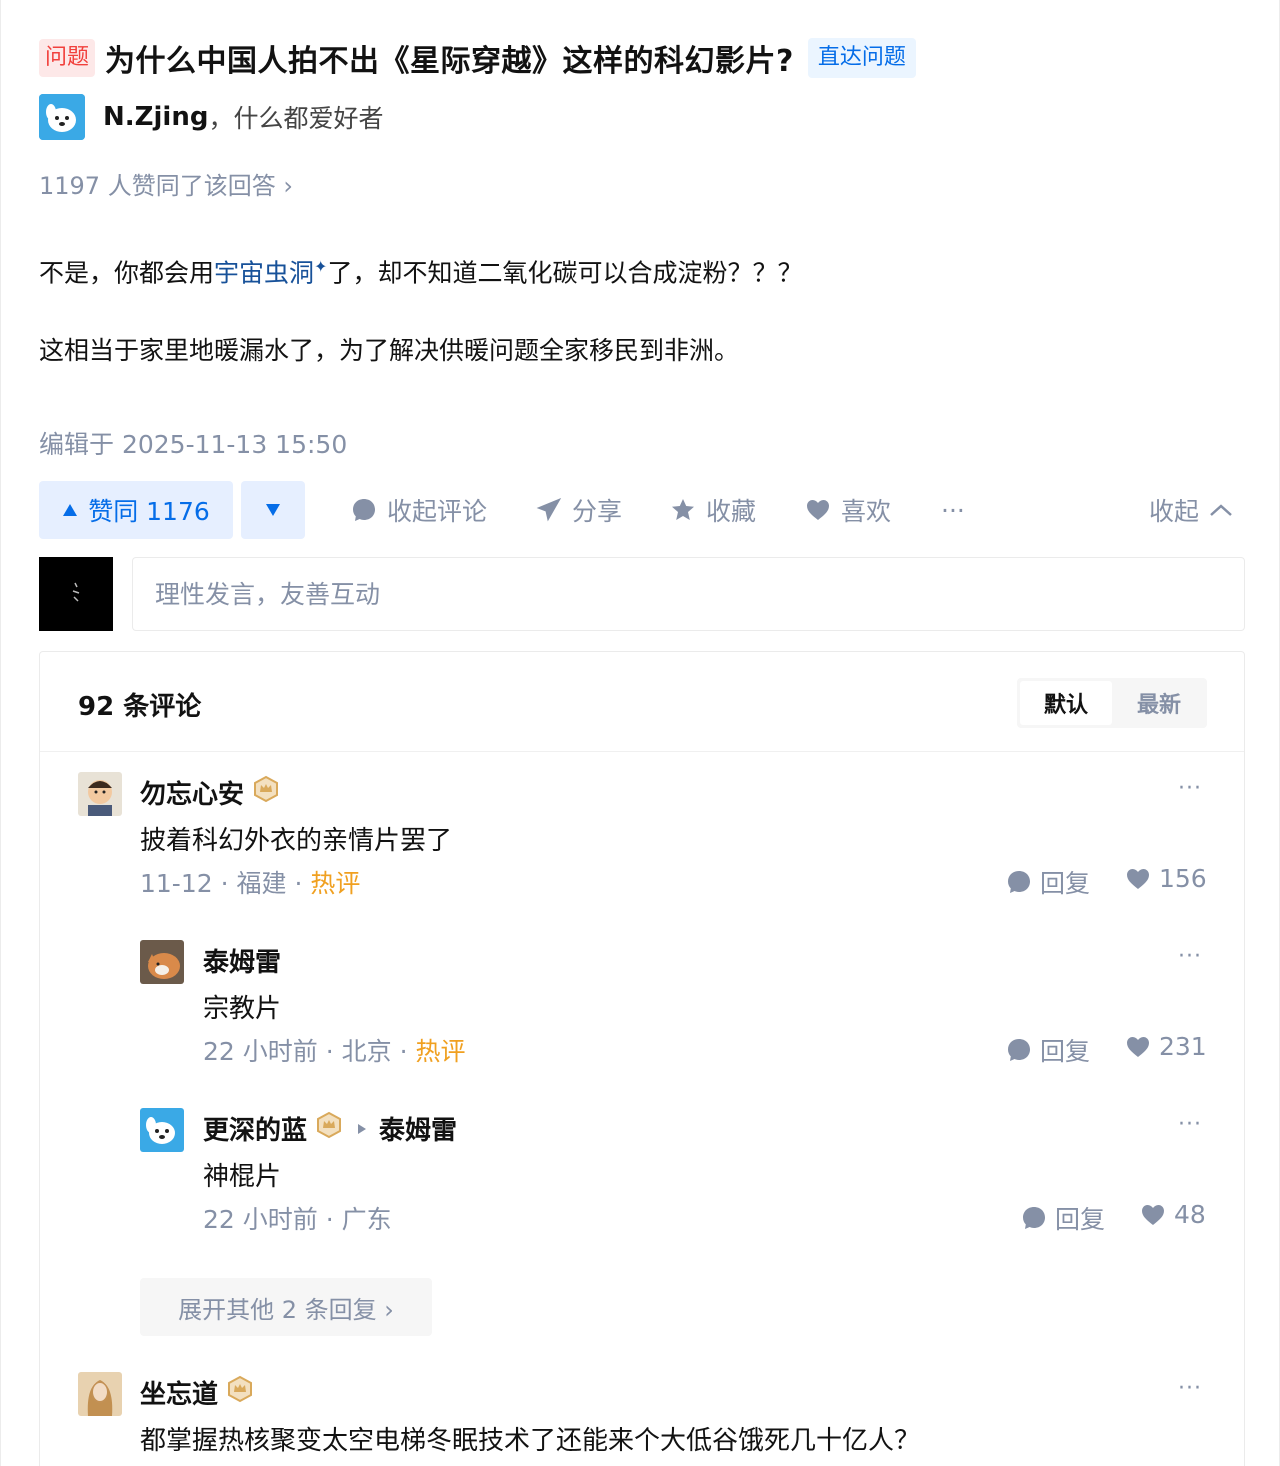 The height and width of the screenshot is (1466, 1280). I want to click on favorite-button: 收藏, so click(713, 510).